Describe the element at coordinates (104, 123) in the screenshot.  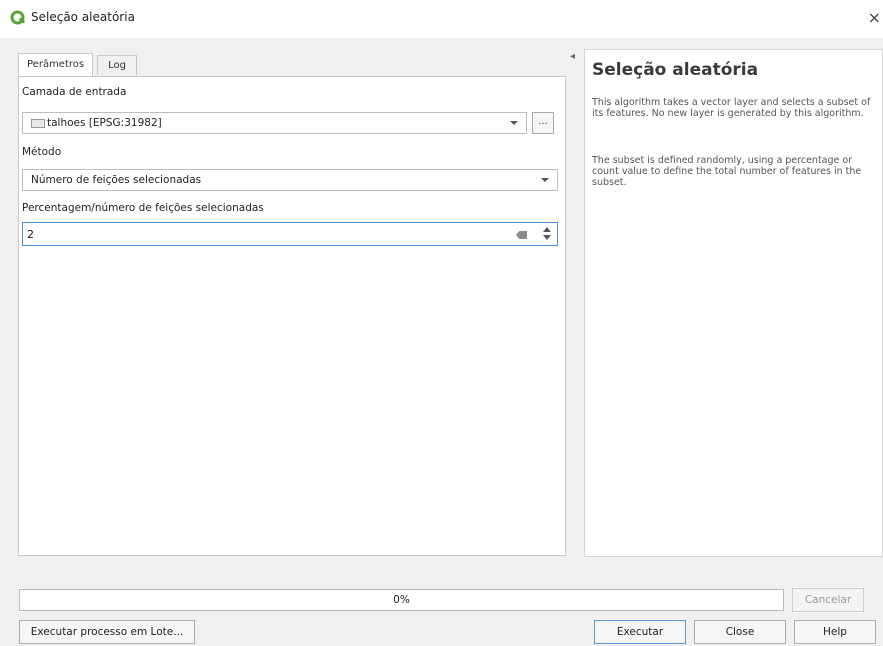
I see `input-layer-value: talhoes [EPSG:31982]` at that location.